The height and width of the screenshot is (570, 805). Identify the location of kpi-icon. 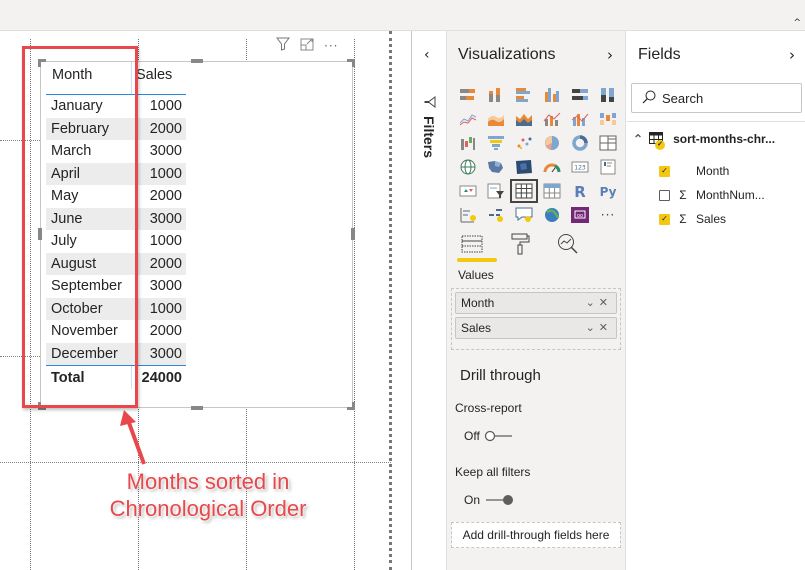
(468, 191).